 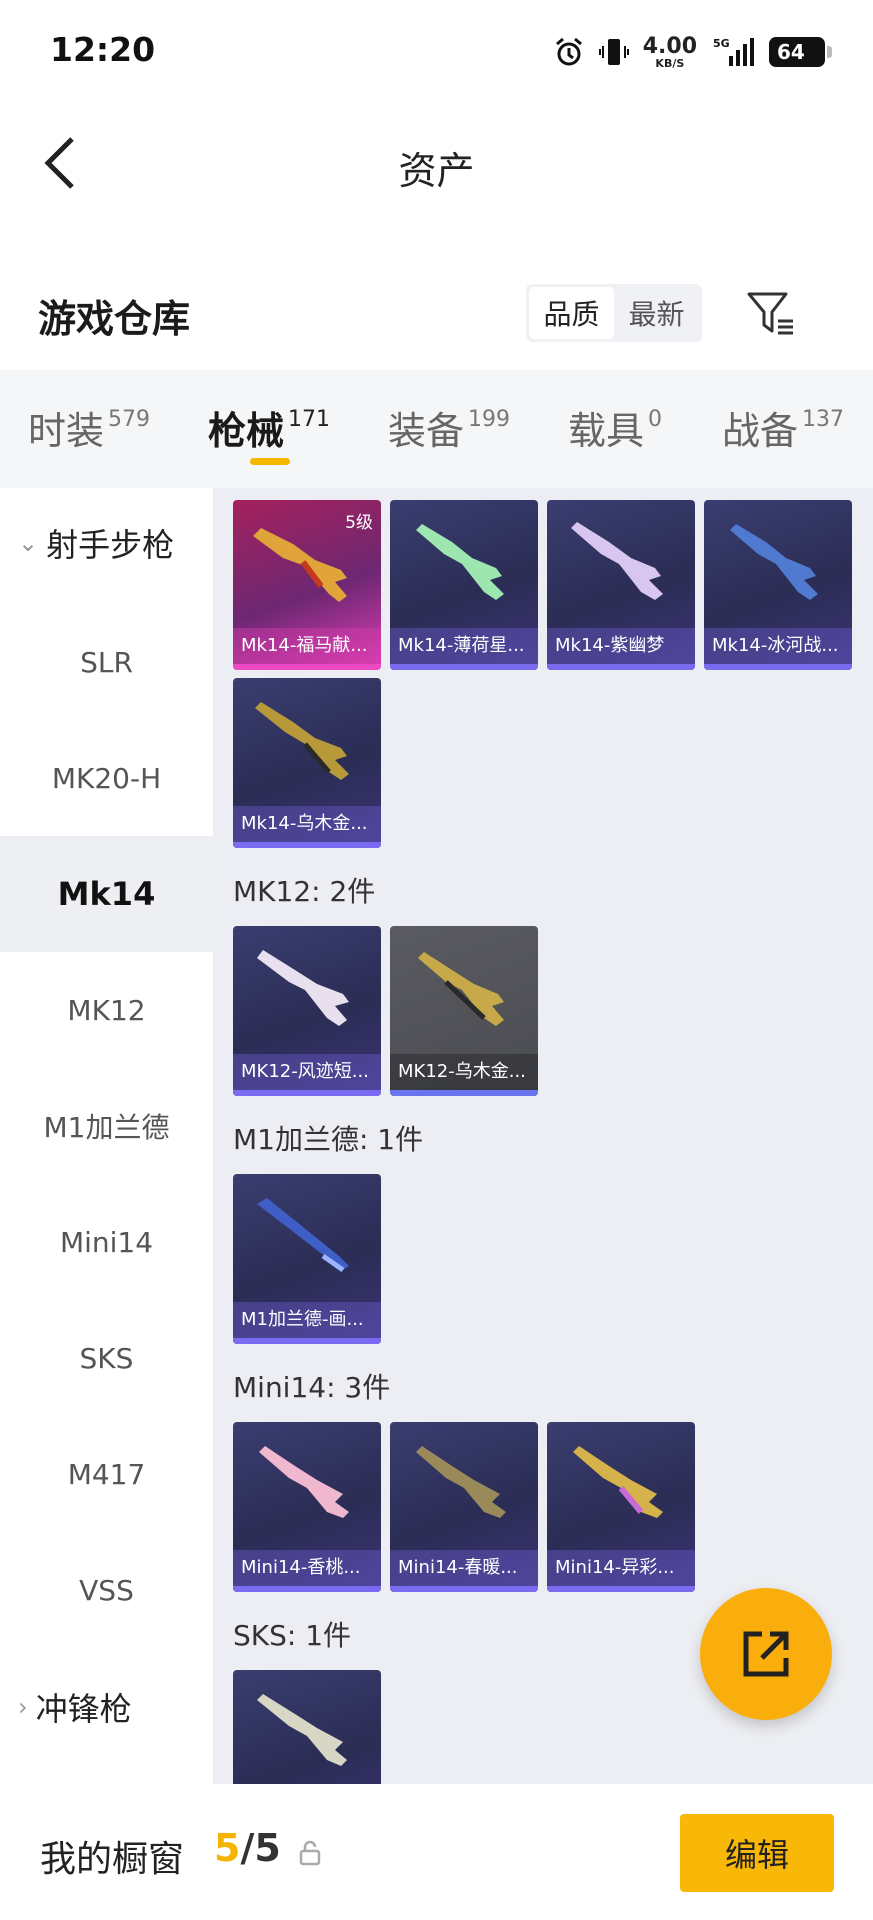 What do you see at coordinates (733, 51) in the screenshot?
I see `signal-icon: 5G` at bounding box center [733, 51].